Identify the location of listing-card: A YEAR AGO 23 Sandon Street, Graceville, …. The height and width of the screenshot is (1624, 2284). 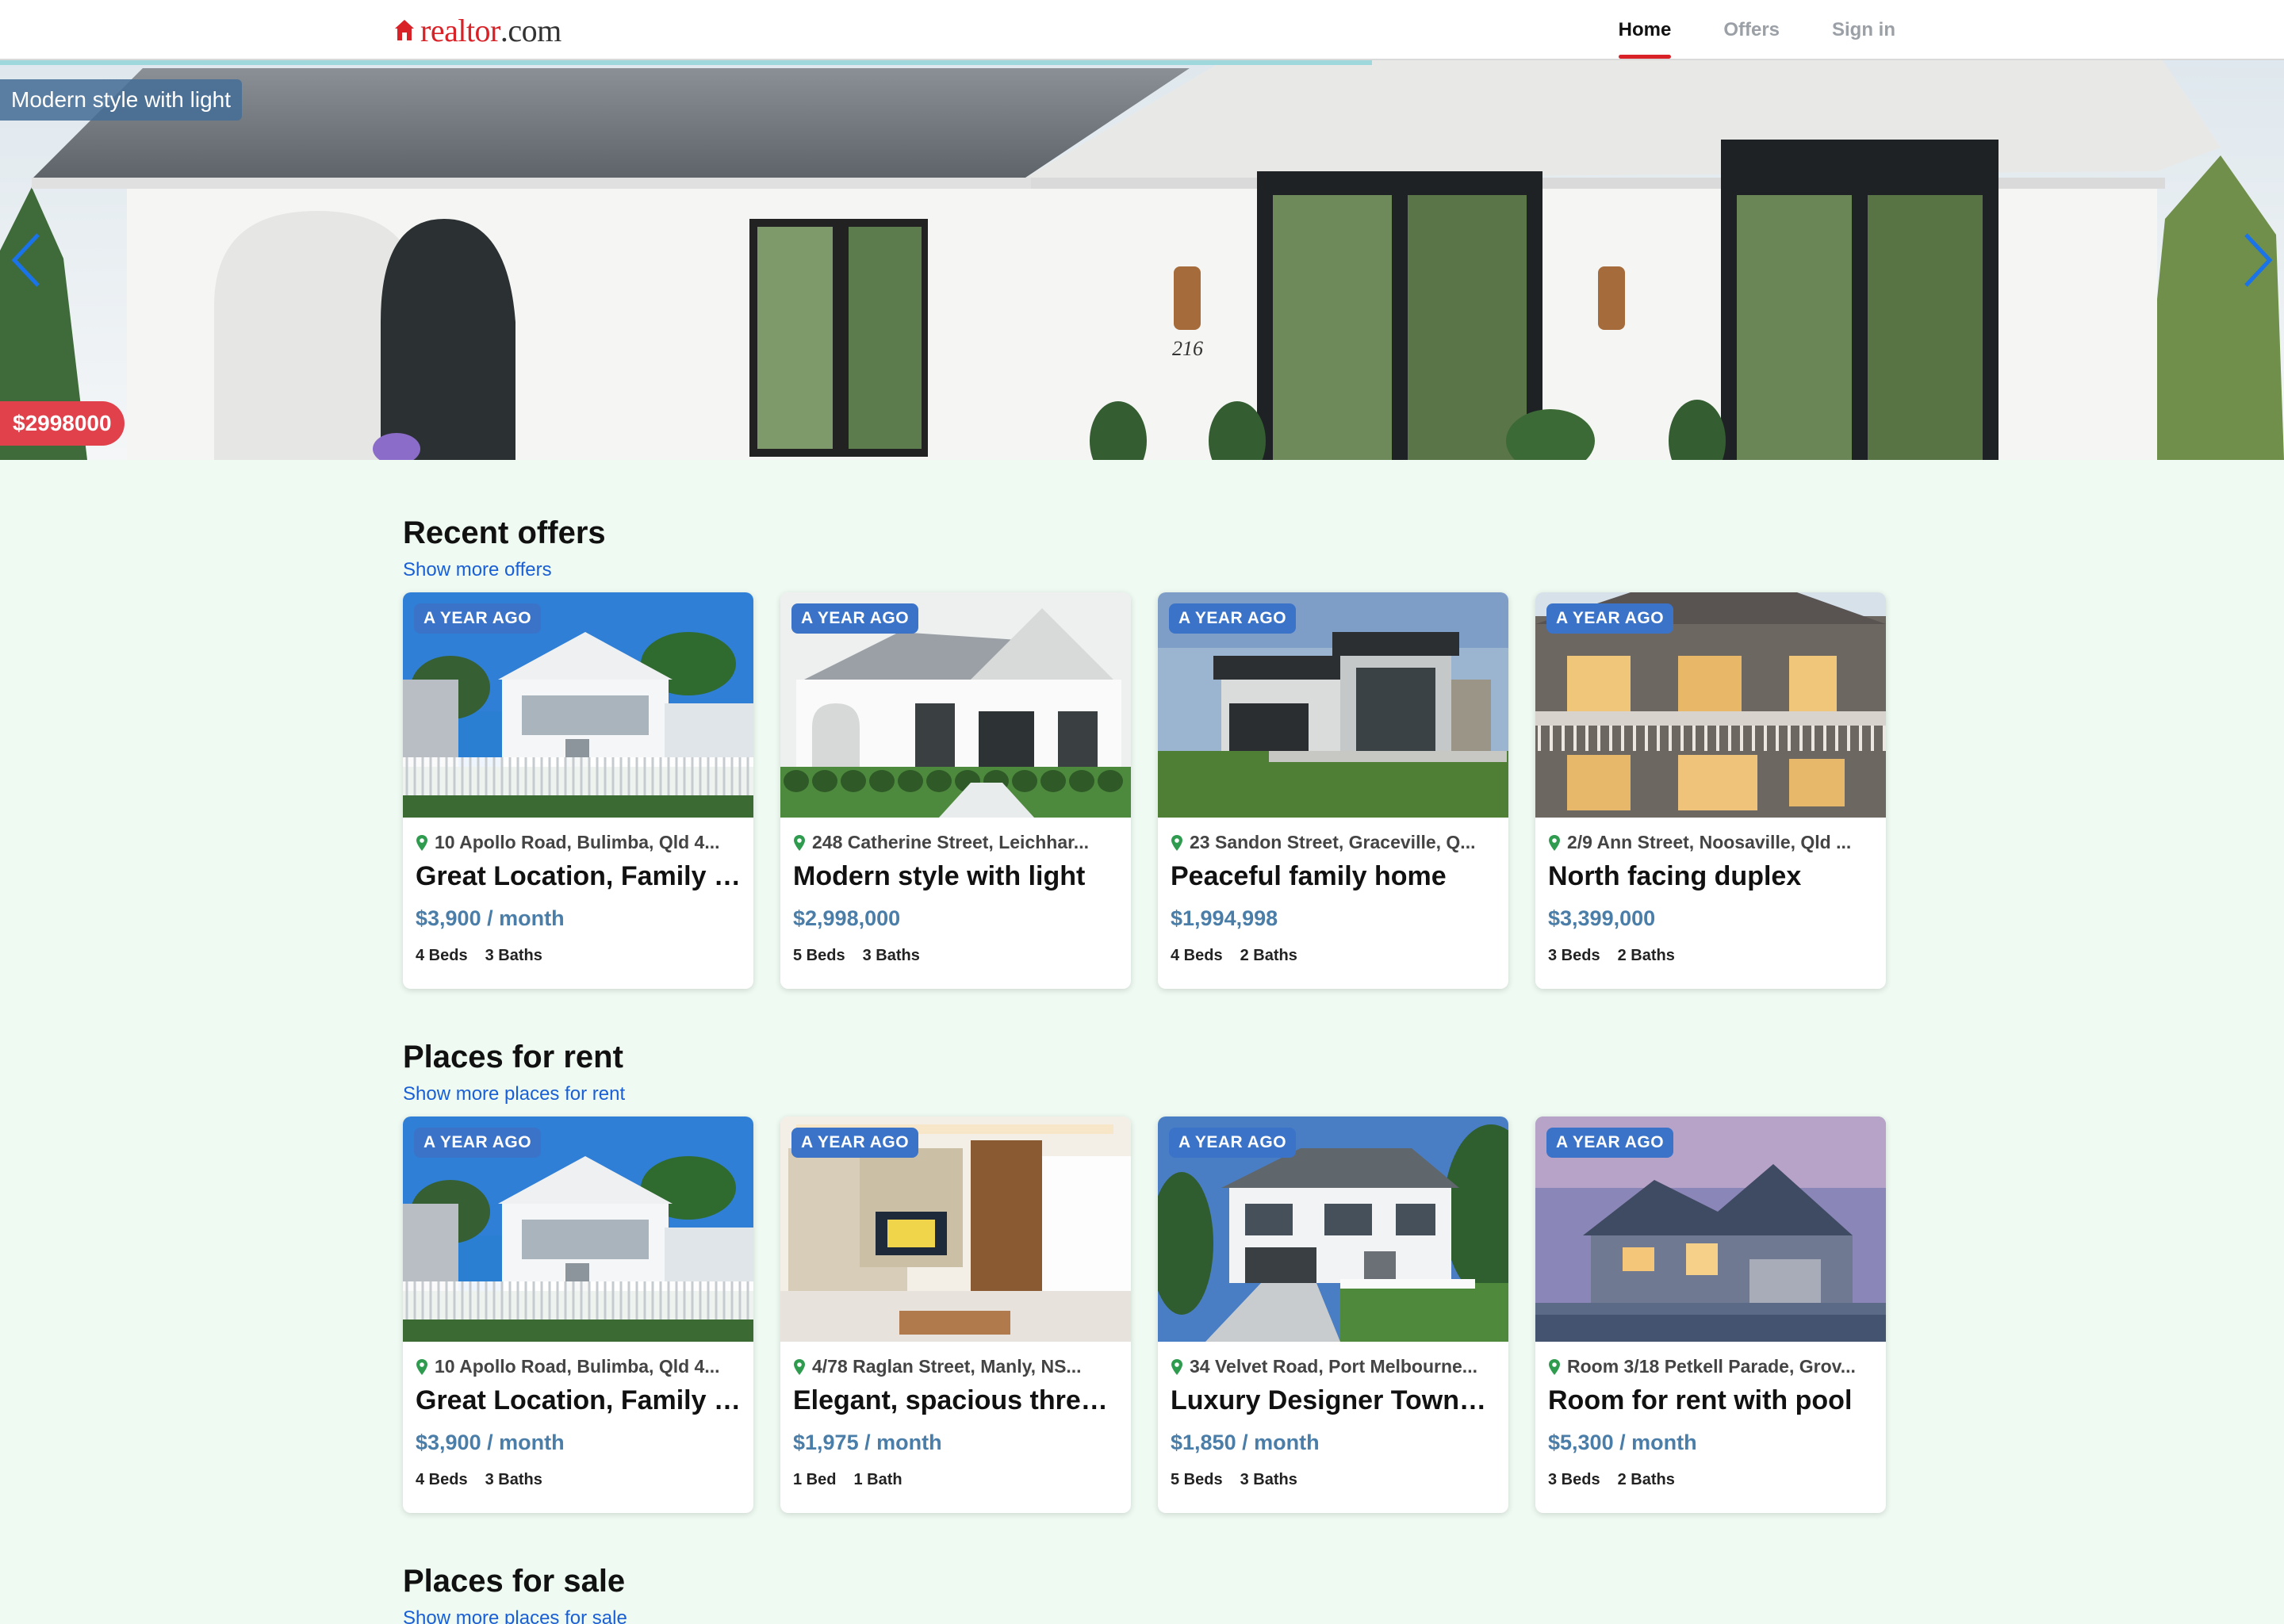
(1333, 790).